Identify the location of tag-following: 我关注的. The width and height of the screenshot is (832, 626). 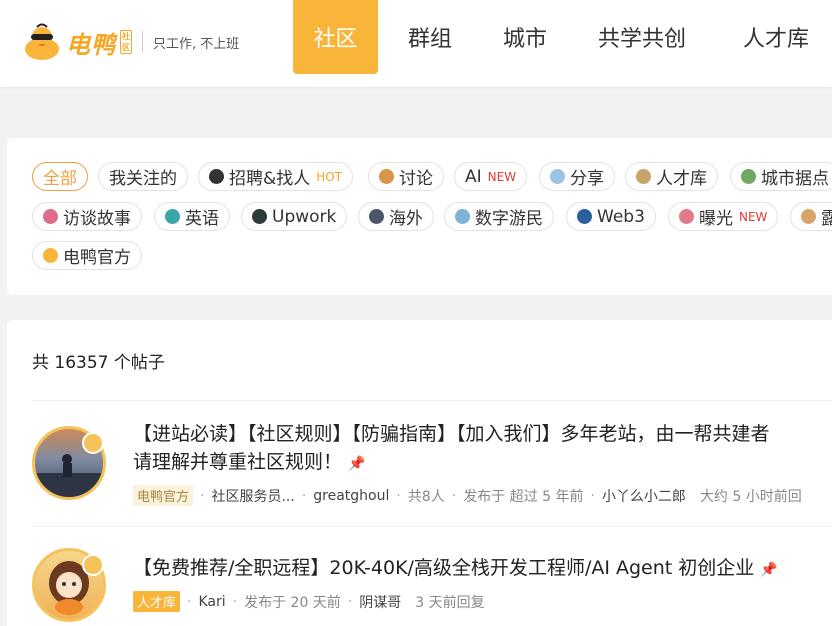
(143, 176).